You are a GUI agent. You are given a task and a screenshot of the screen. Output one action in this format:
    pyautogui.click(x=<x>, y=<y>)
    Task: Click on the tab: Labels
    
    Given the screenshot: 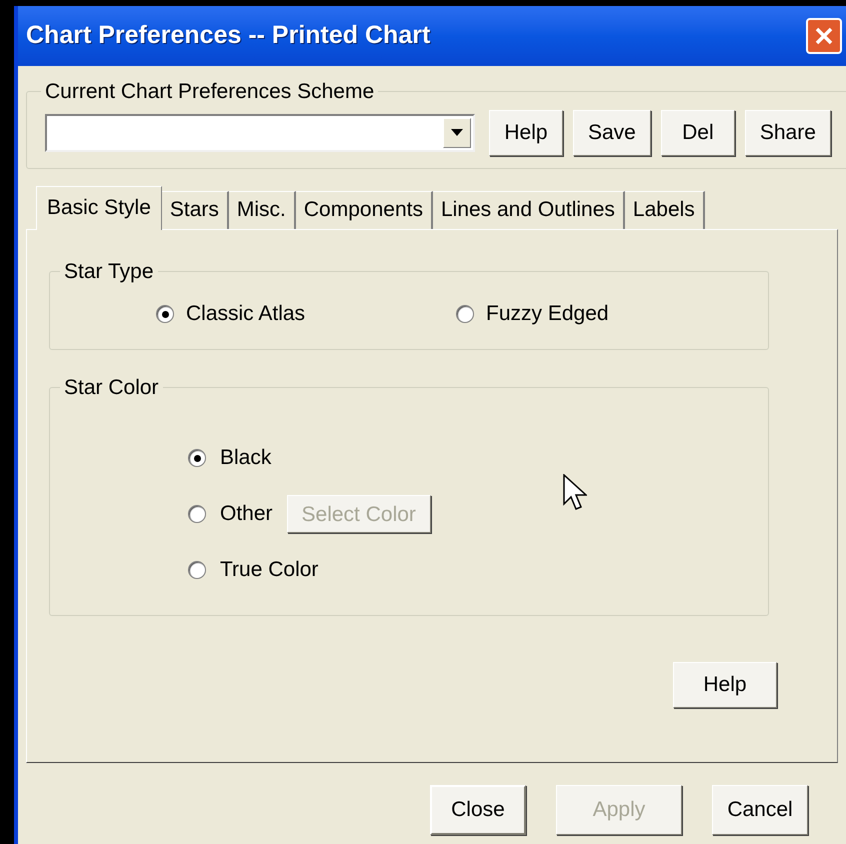 What is the action you would take?
    pyautogui.click(x=664, y=209)
    